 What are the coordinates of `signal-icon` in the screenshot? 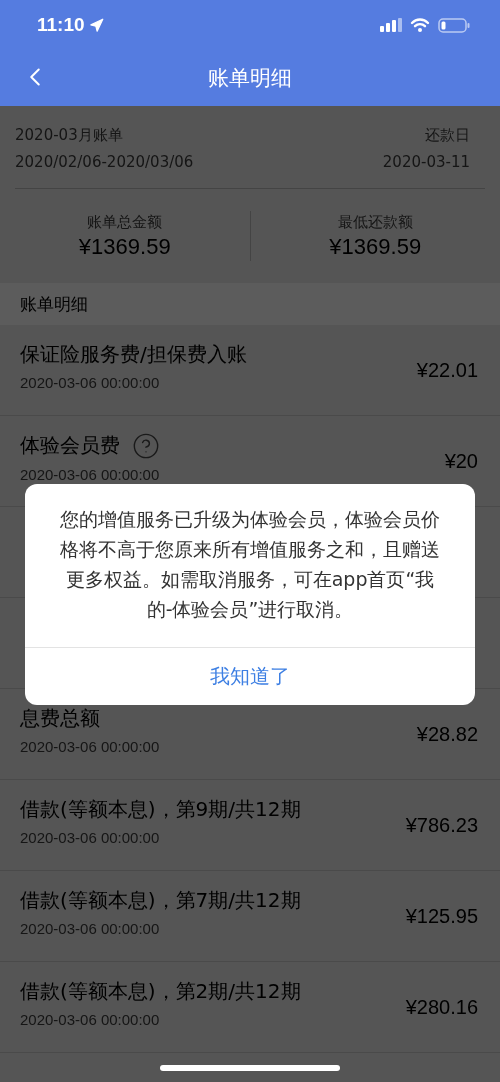 It's located at (391, 25).